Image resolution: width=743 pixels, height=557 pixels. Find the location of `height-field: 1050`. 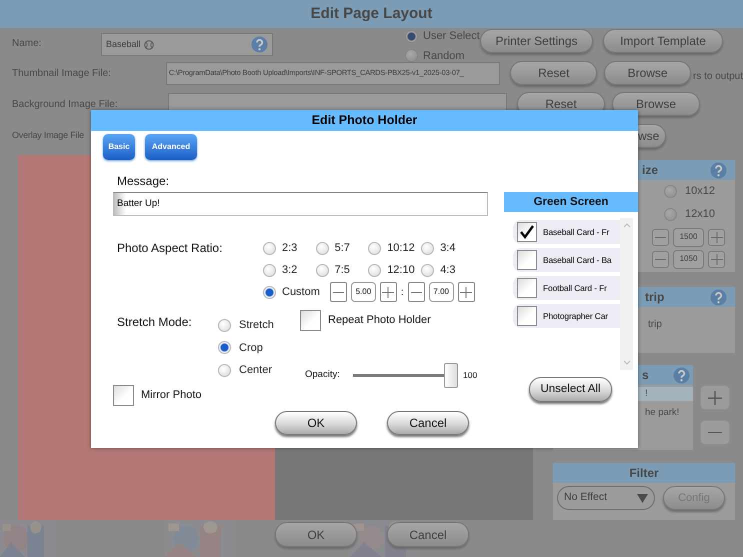

height-field: 1050 is located at coordinates (688, 259).